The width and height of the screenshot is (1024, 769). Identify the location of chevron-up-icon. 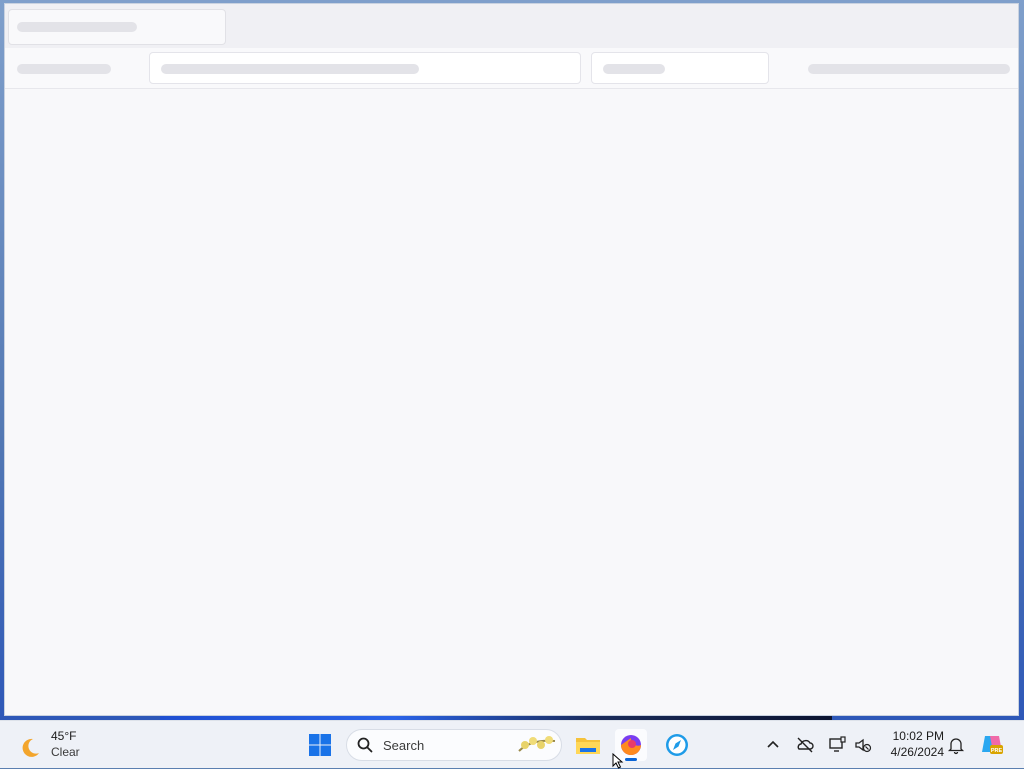
(773, 745).